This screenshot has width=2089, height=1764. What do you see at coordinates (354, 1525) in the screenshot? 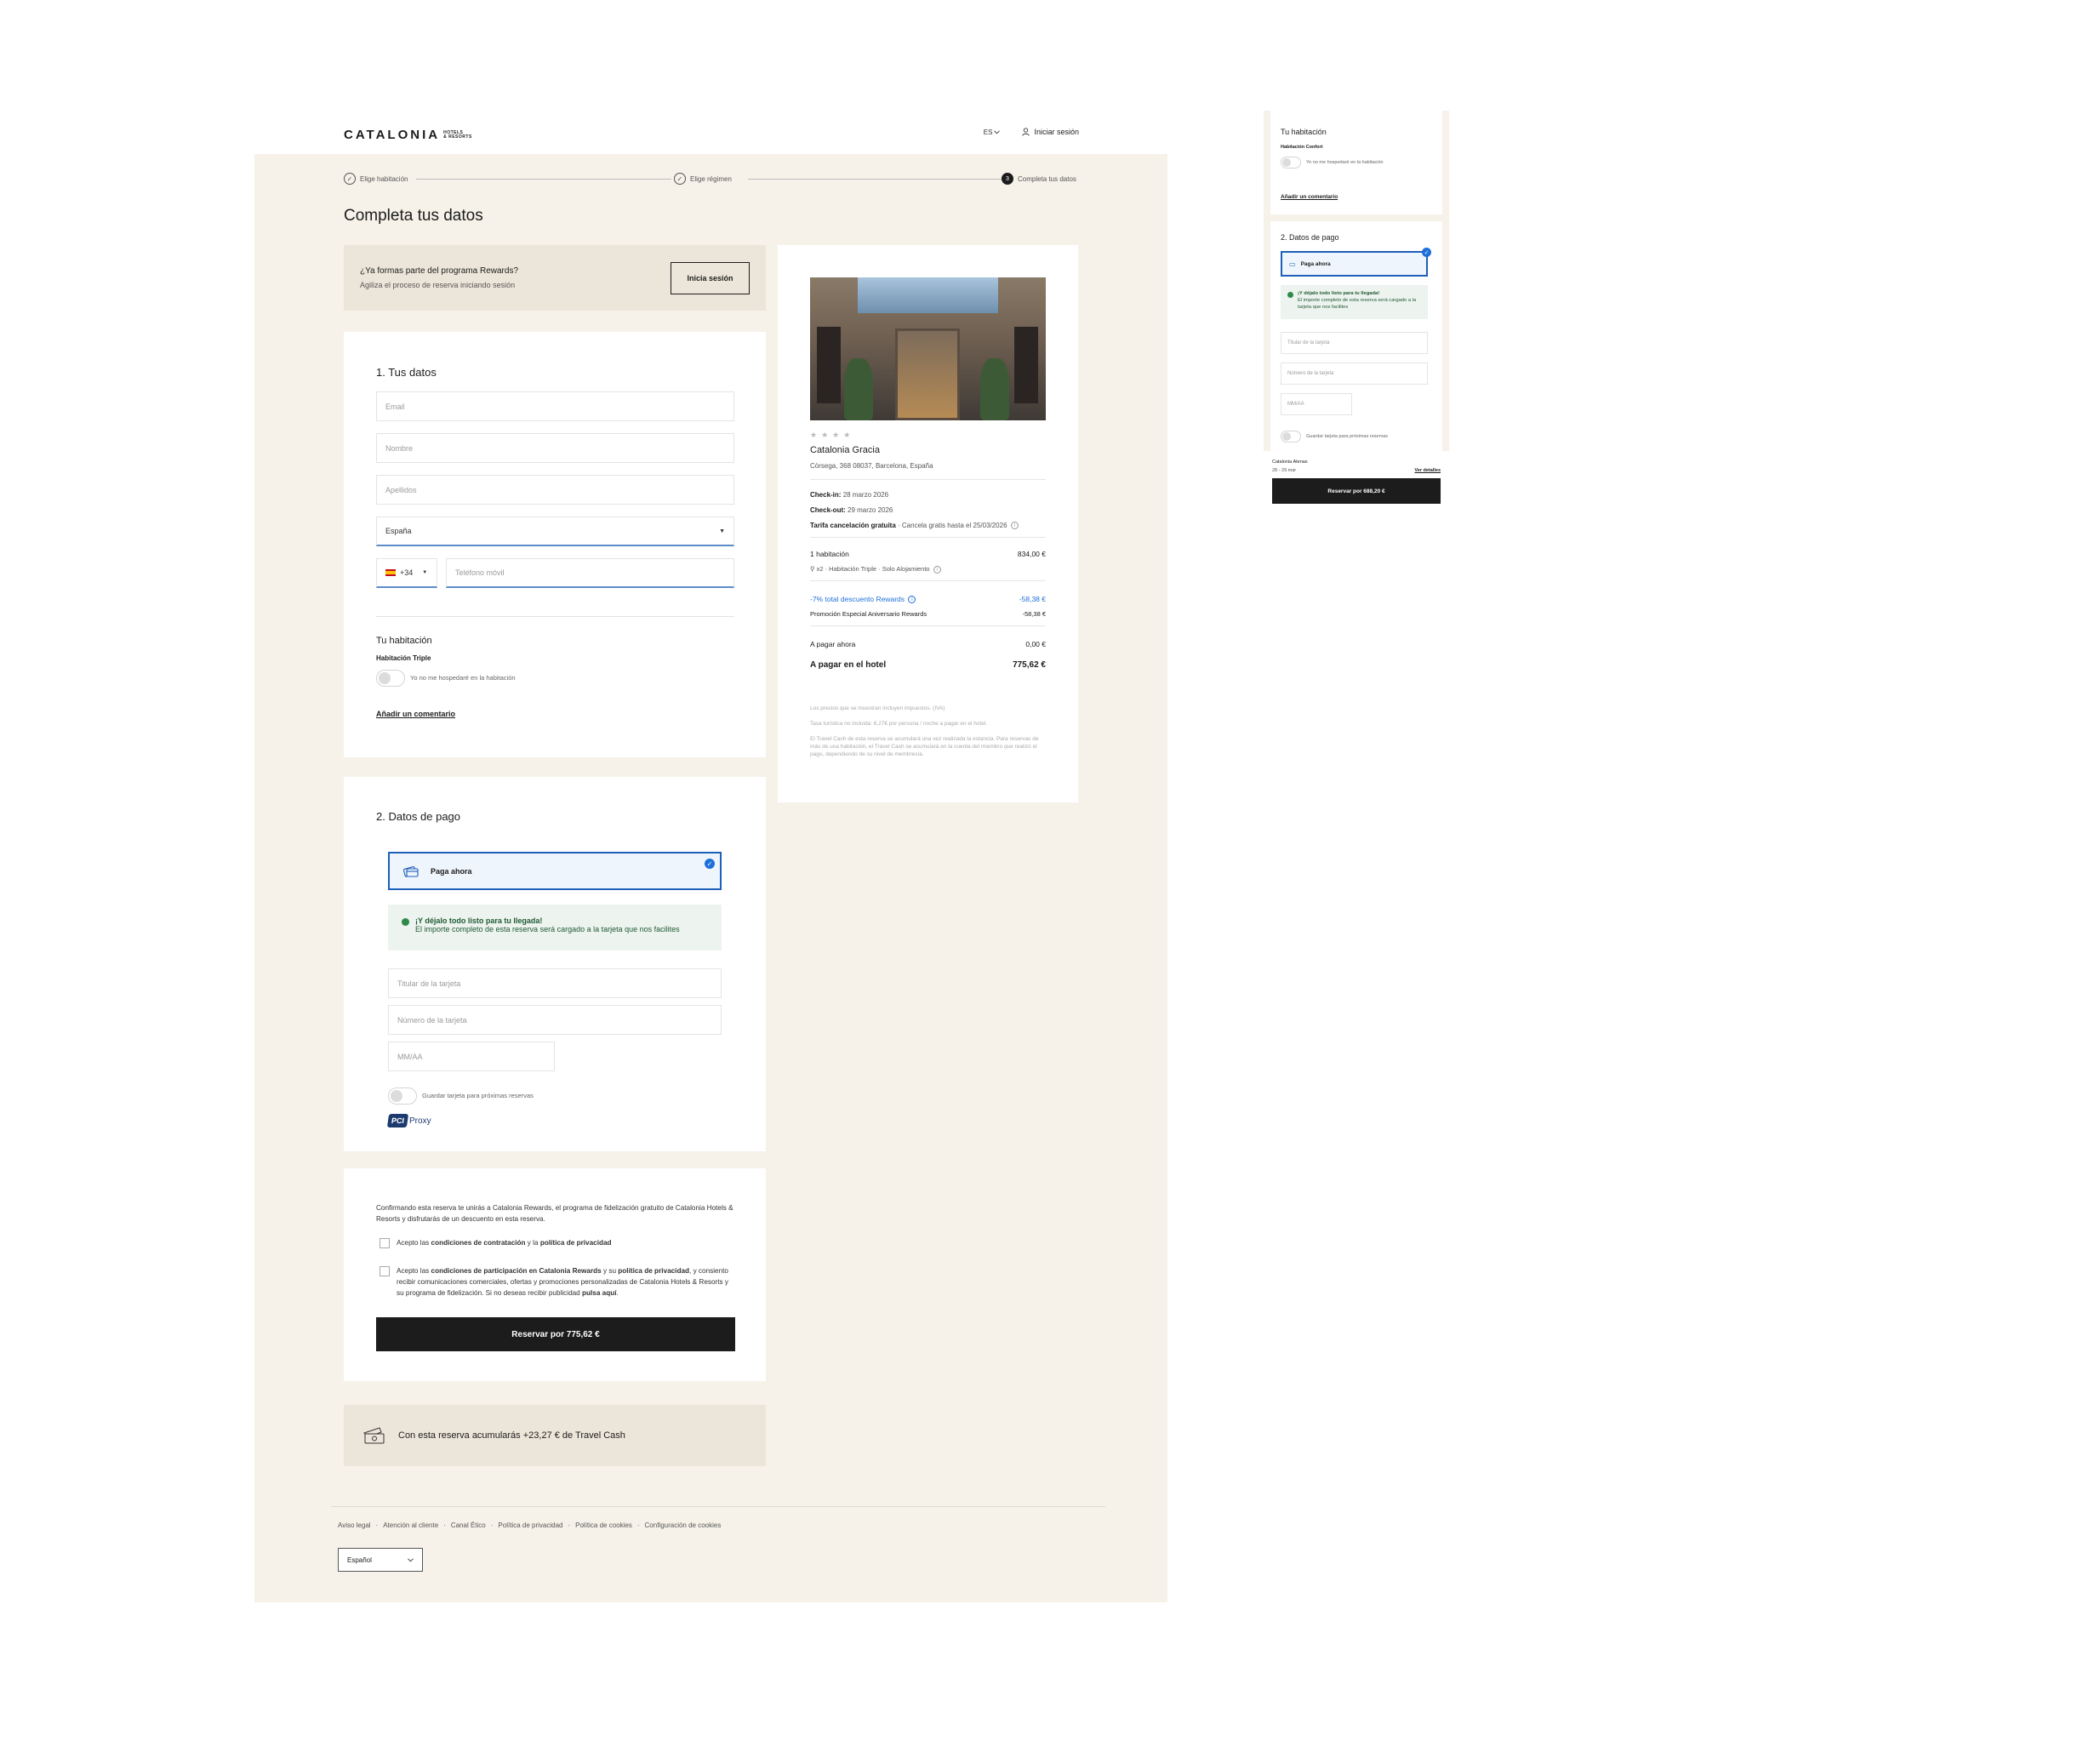
I see `footer-link: Aviso legal` at bounding box center [354, 1525].